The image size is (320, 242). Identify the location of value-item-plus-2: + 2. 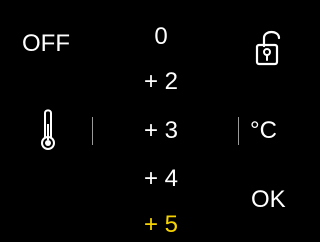
(161, 82).